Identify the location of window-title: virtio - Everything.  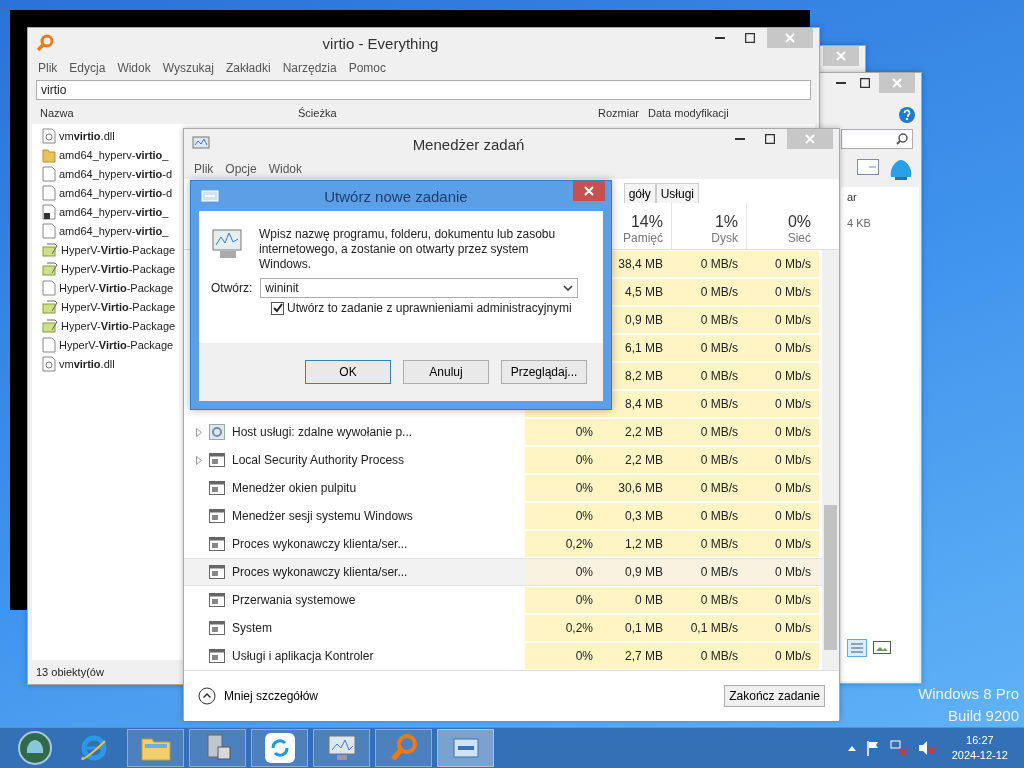
(380, 43).